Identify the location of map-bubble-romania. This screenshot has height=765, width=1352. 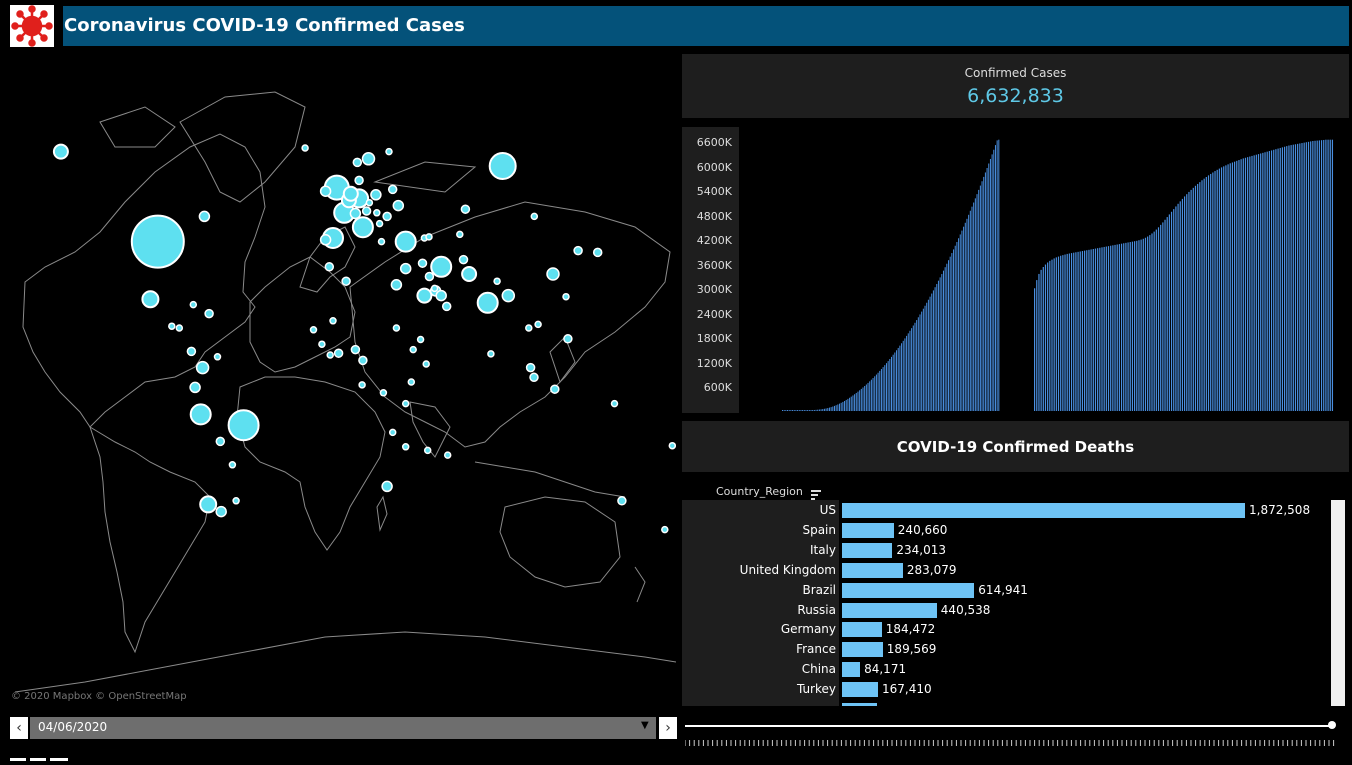
(387, 216).